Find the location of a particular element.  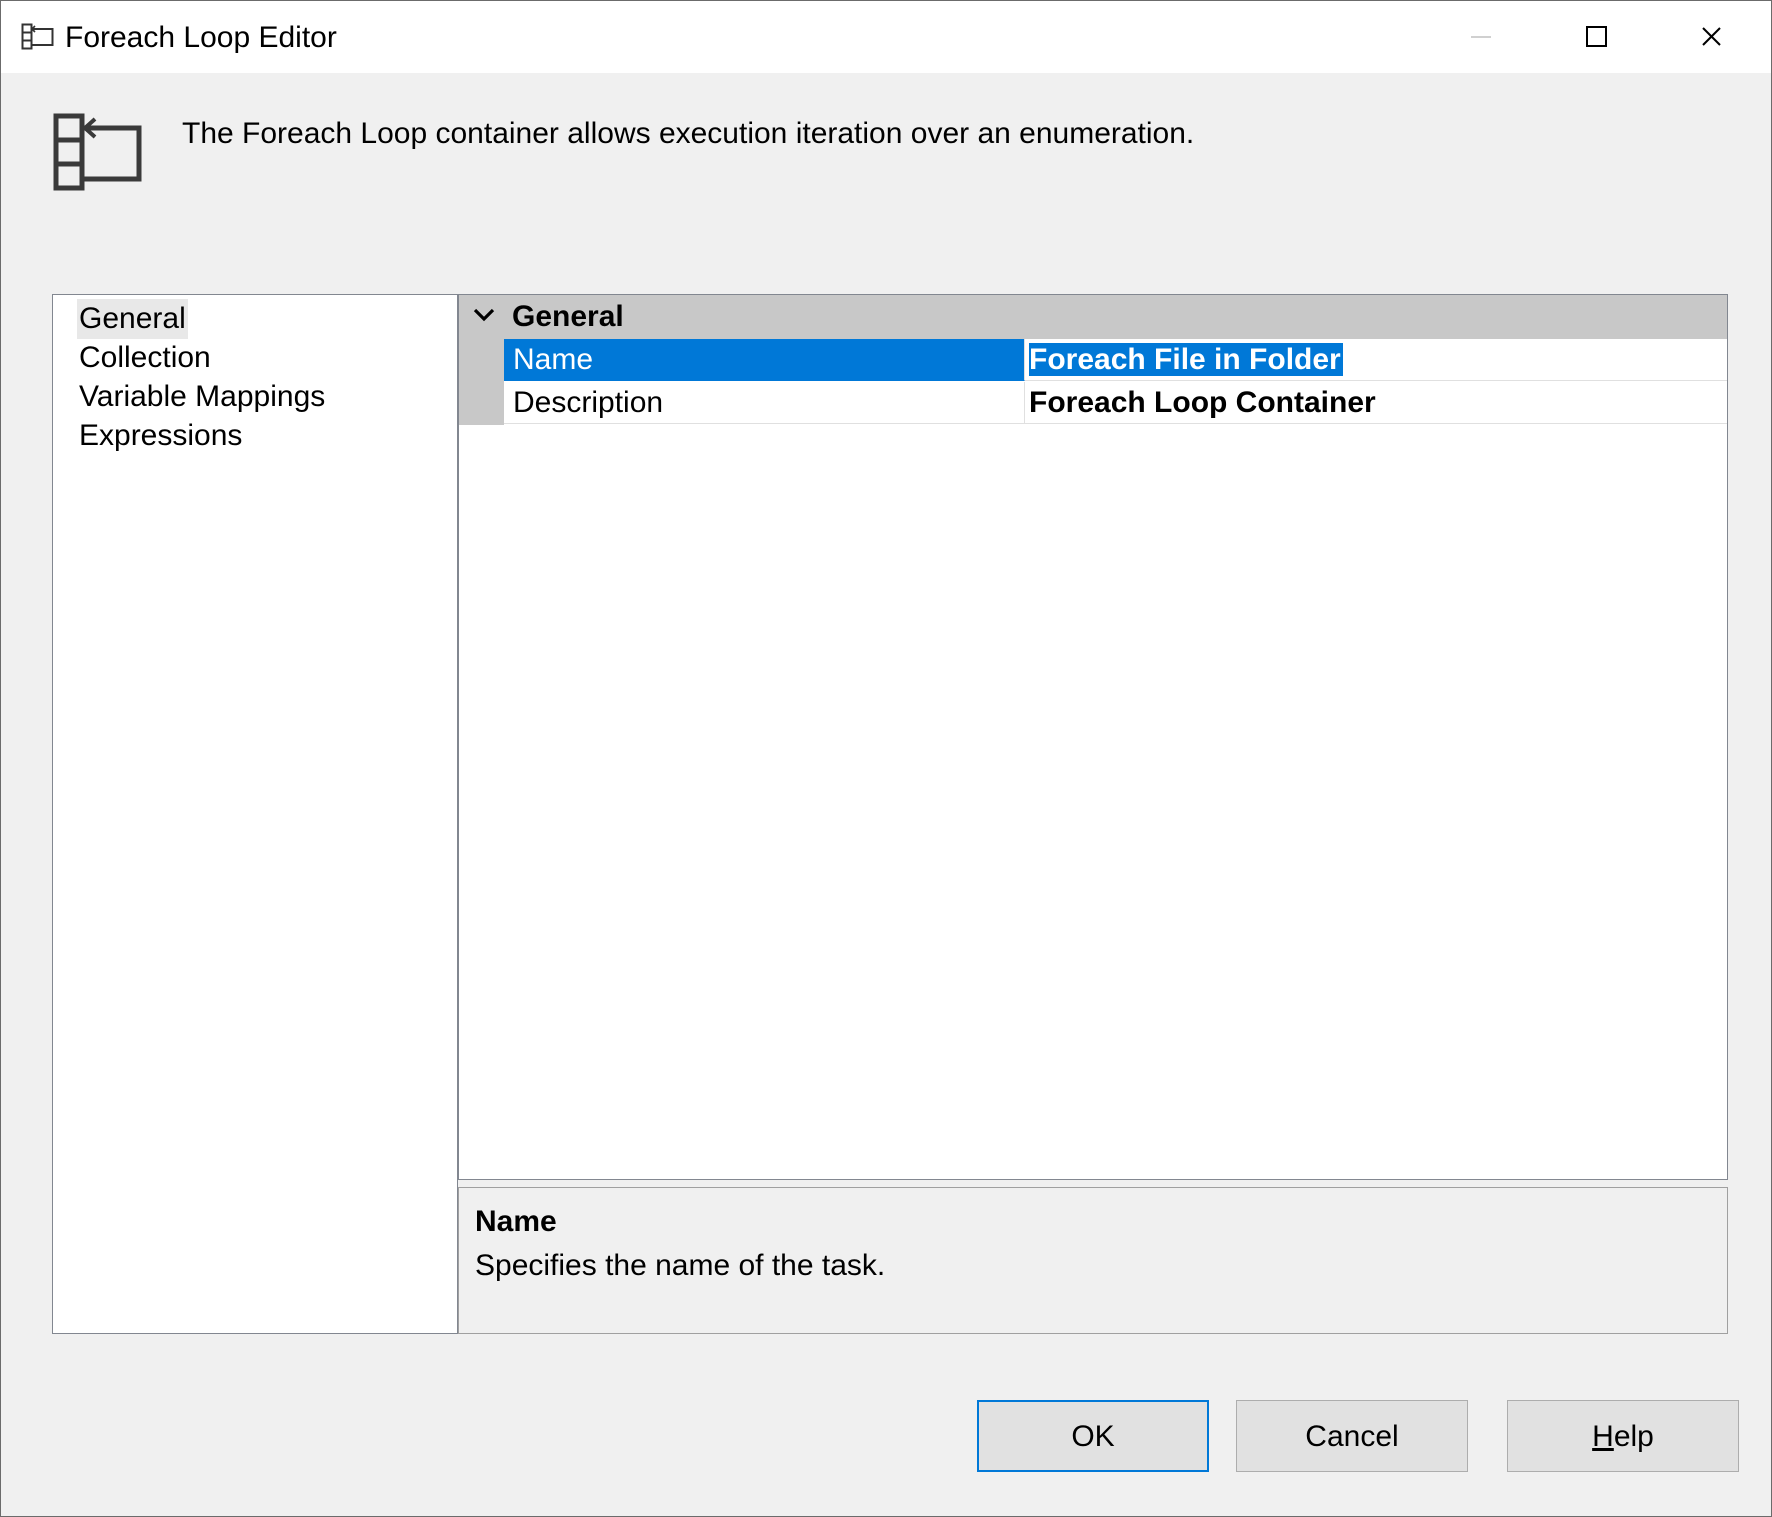

help-text: Specifies the name of the task. is located at coordinates (680, 1265).